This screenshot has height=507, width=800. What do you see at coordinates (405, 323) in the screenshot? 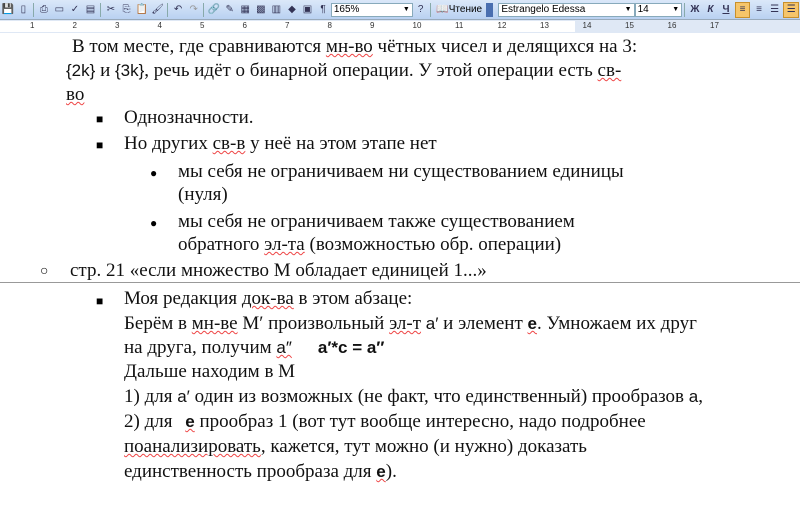
I see `text-run: эл-т` at bounding box center [405, 323].